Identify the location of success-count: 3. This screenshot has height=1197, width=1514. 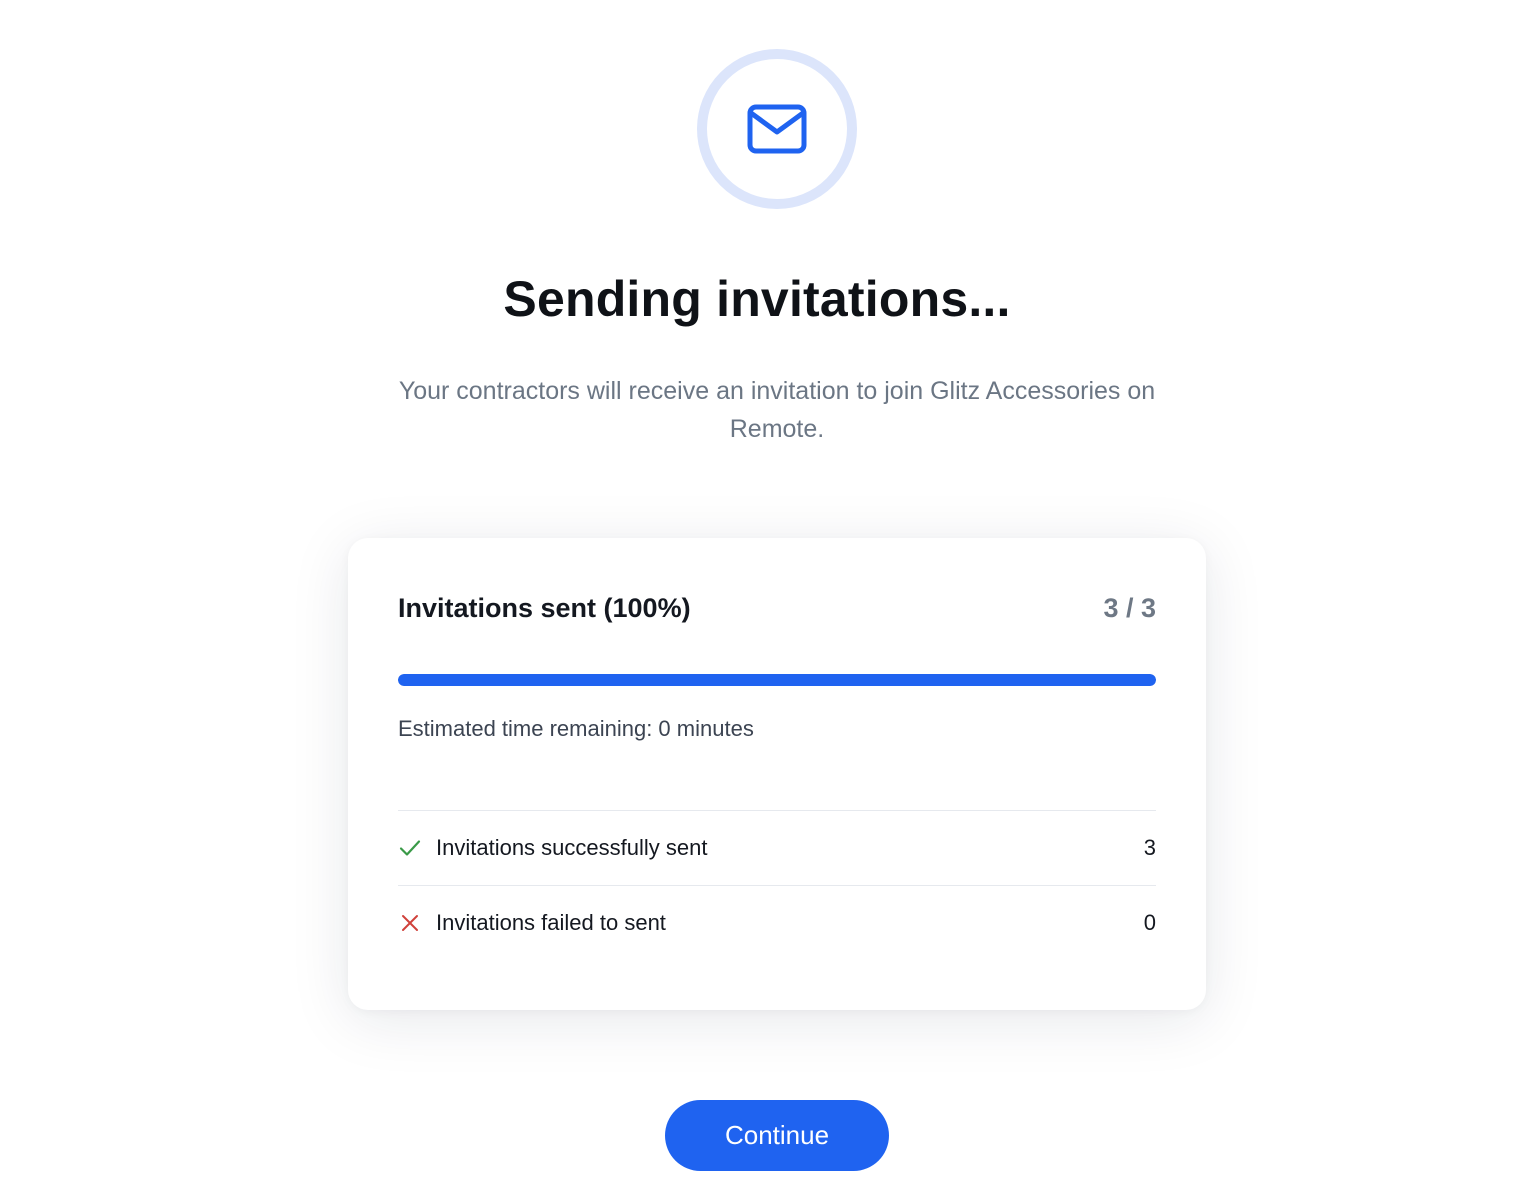
(1149, 847).